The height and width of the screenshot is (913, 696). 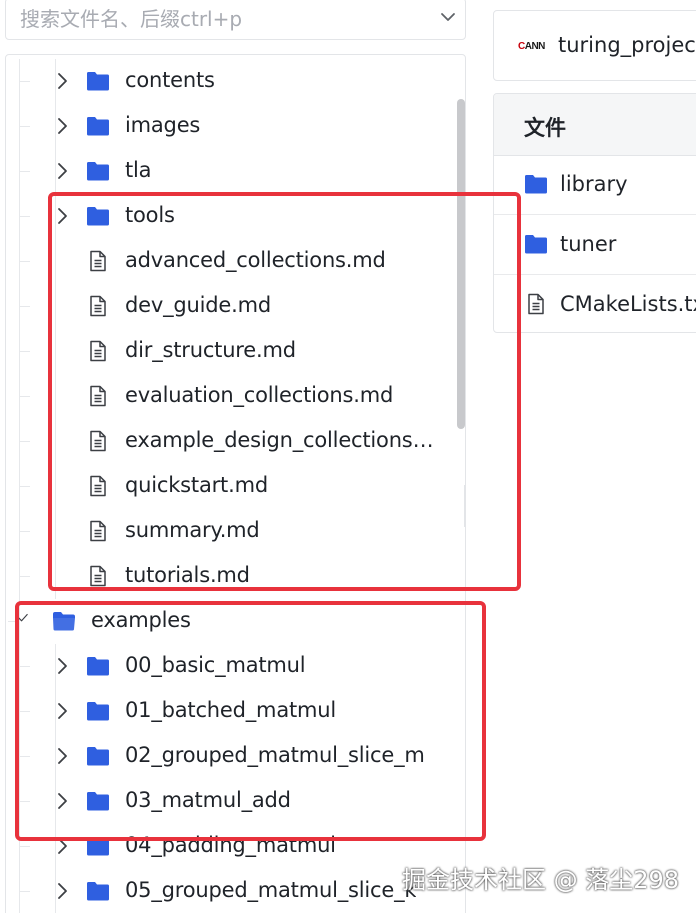 I want to click on check-icon, so click(x=23, y=621).